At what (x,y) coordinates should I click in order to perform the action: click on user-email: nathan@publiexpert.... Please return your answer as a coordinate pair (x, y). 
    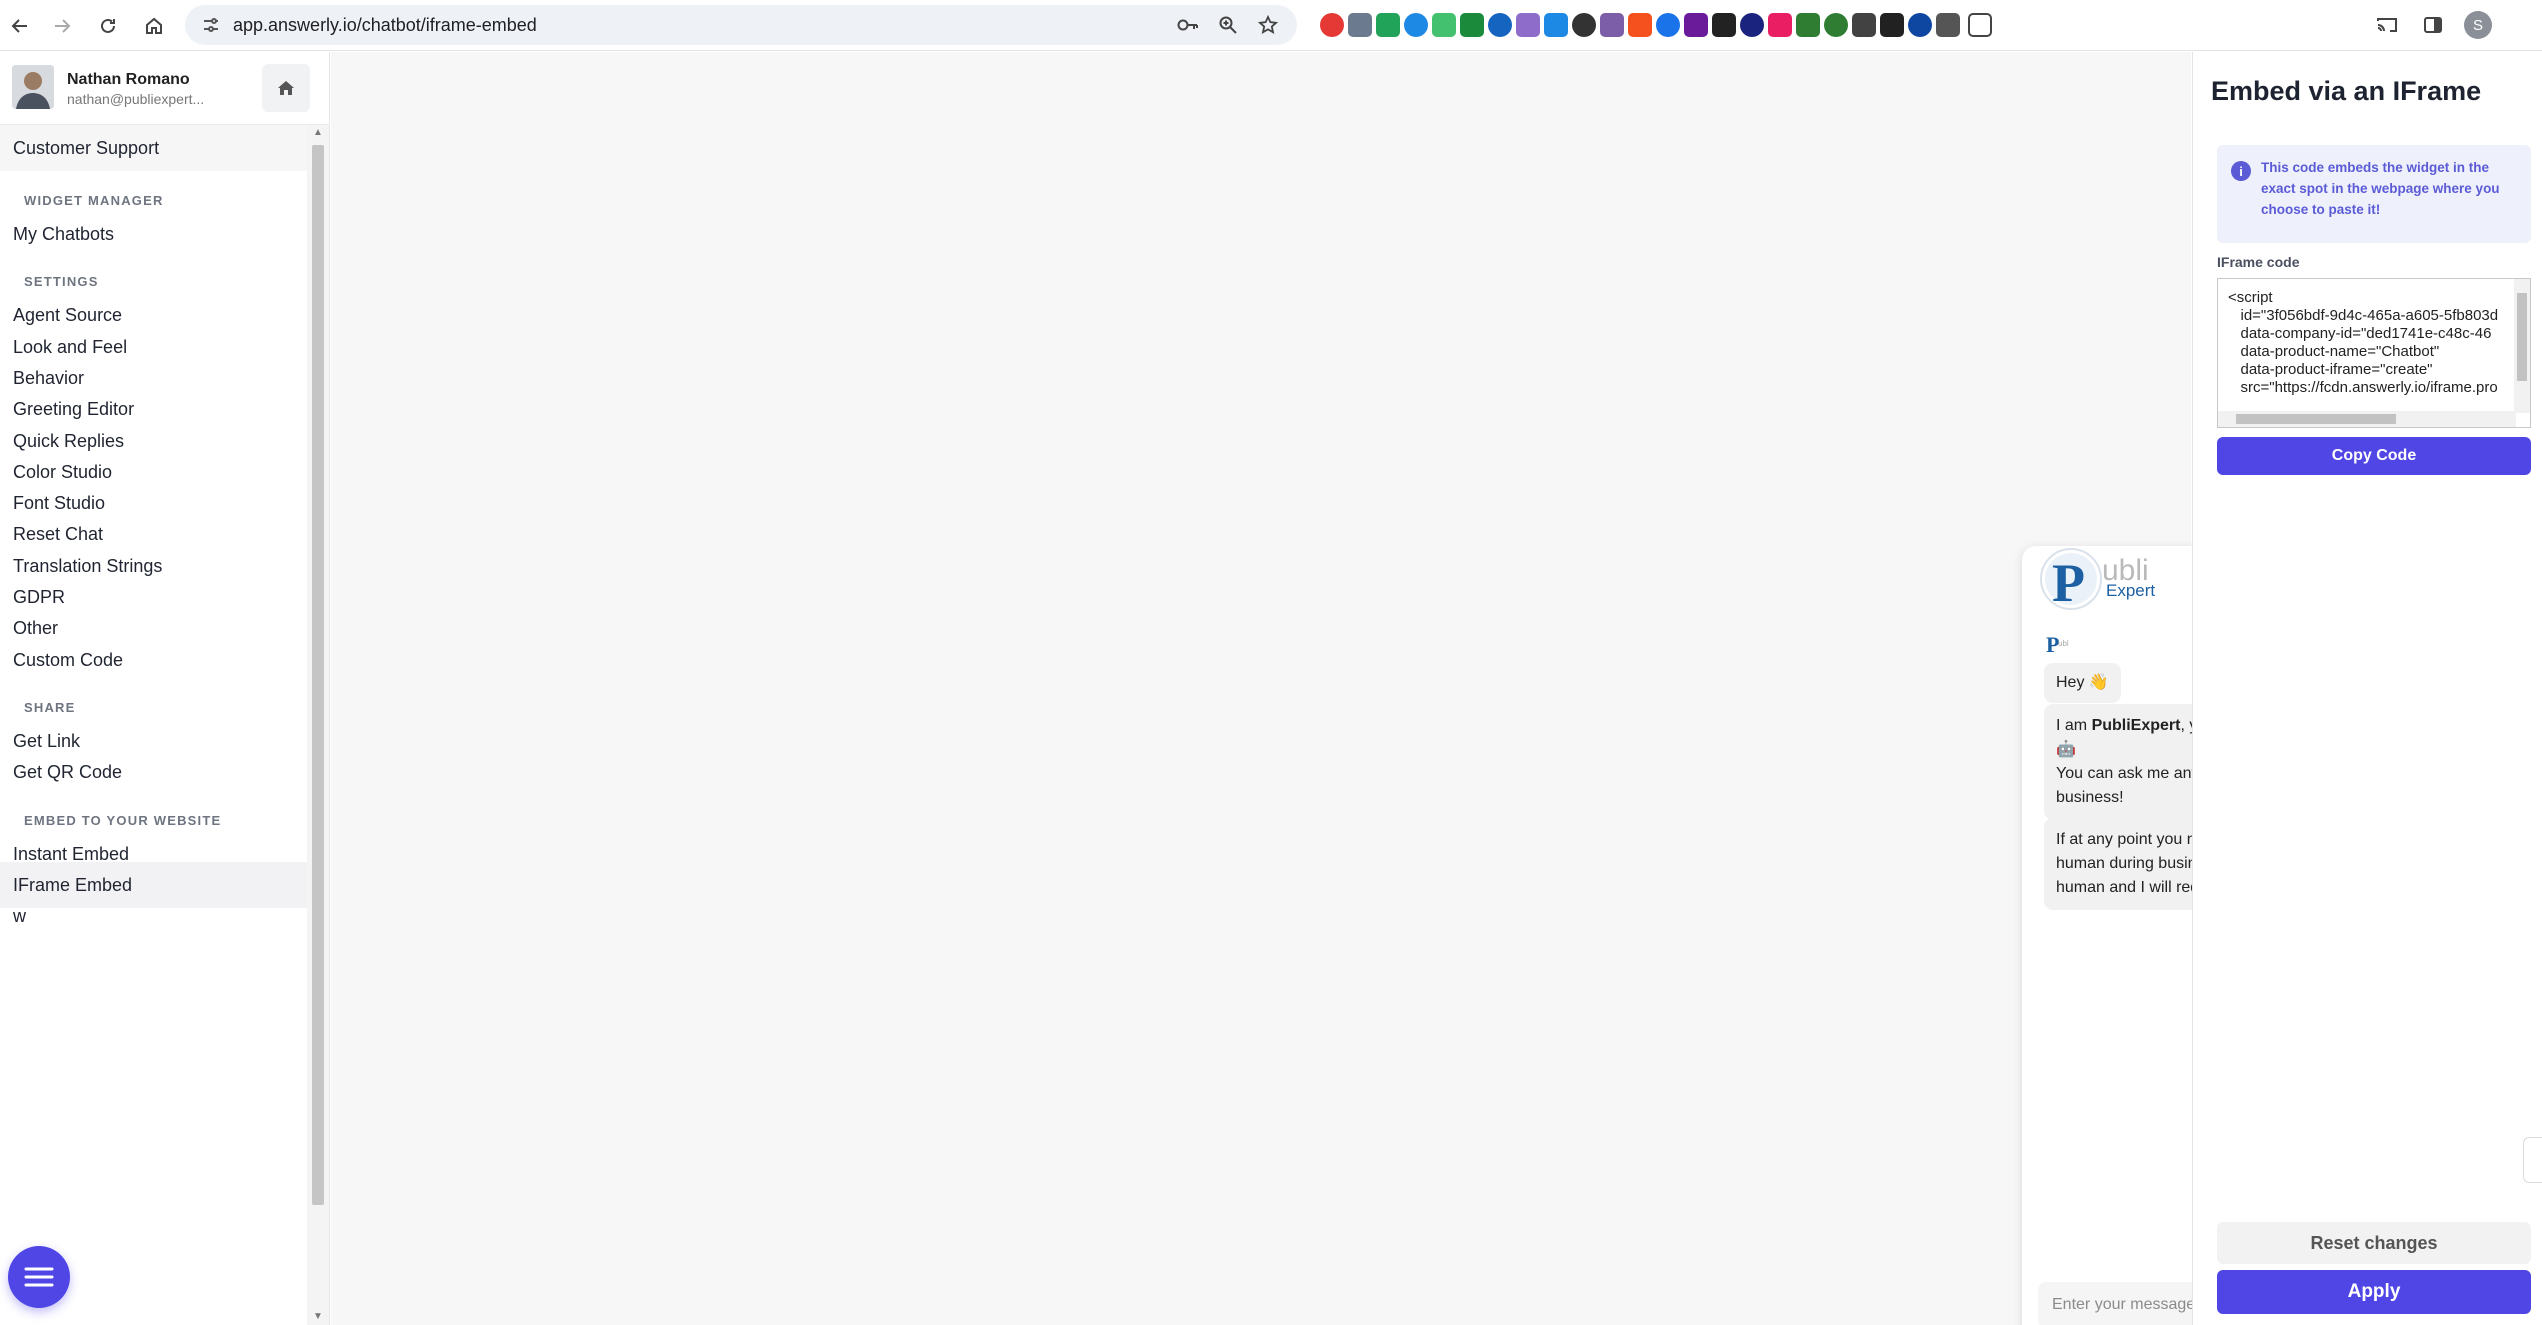
    Looking at the image, I should click on (136, 99).